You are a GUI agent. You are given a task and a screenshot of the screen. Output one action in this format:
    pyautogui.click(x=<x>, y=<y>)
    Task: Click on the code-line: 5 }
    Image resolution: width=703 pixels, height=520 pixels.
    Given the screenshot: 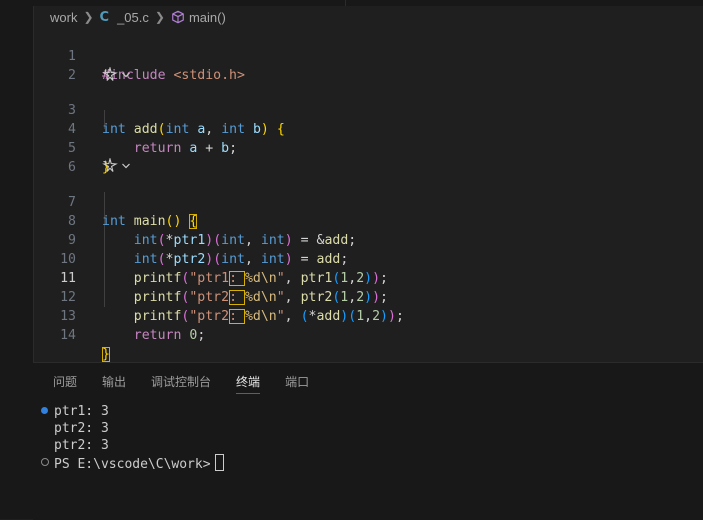 What is the action you would take?
    pyautogui.click(x=368, y=147)
    